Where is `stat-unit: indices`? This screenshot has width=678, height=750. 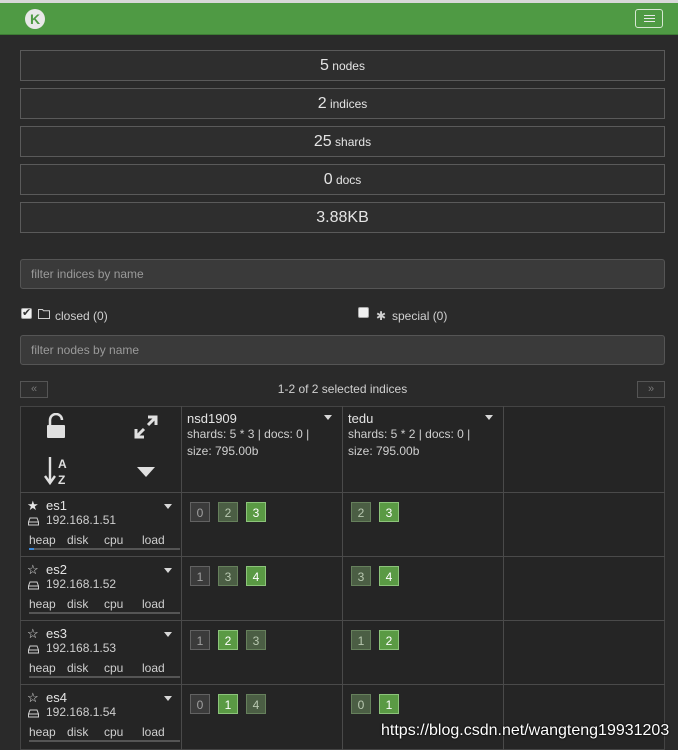 stat-unit: indices is located at coordinates (348, 104).